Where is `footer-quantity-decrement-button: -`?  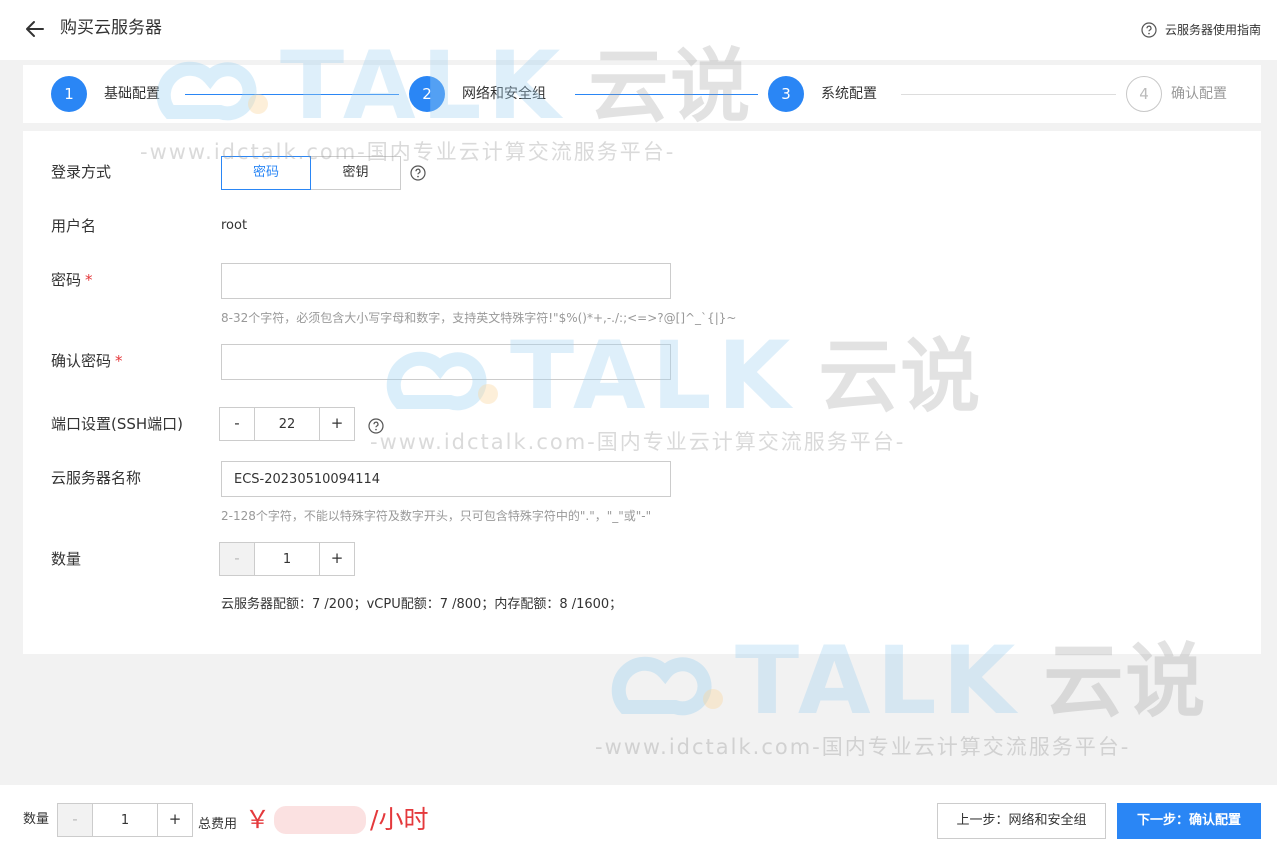 footer-quantity-decrement-button: - is located at coordinates (75, 820).